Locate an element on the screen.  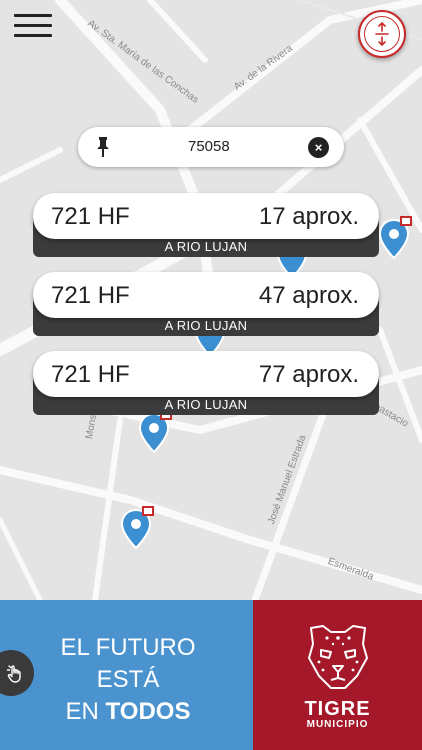
brand-panel: TIGRE MUNICIPIO is located at coordinates (337, 675).